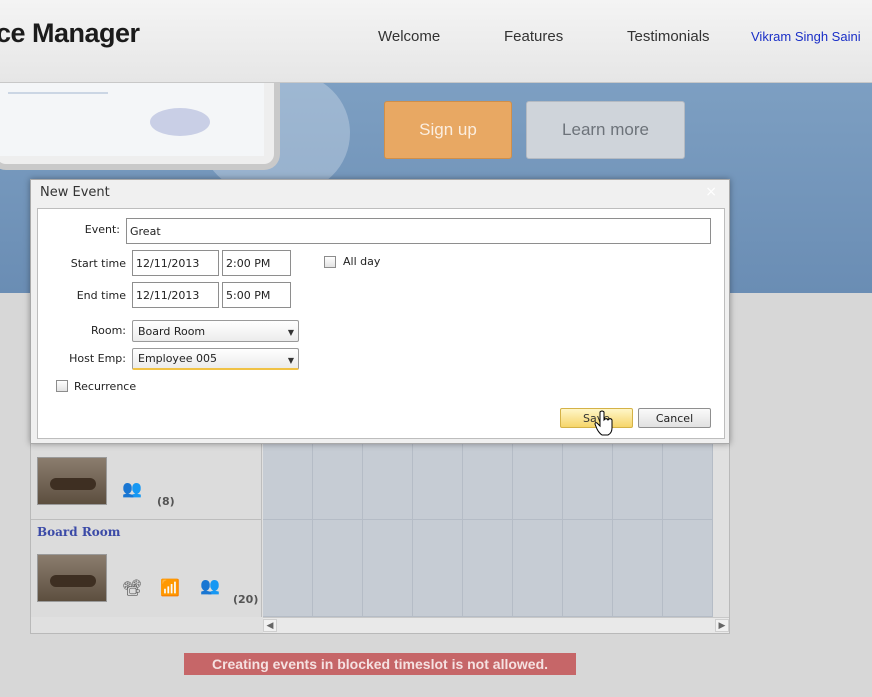  What do you see at coordinates (105, 386) in the screenshot?
I see `recurrence-label: Recurrence` at bounding box center [105, 386].